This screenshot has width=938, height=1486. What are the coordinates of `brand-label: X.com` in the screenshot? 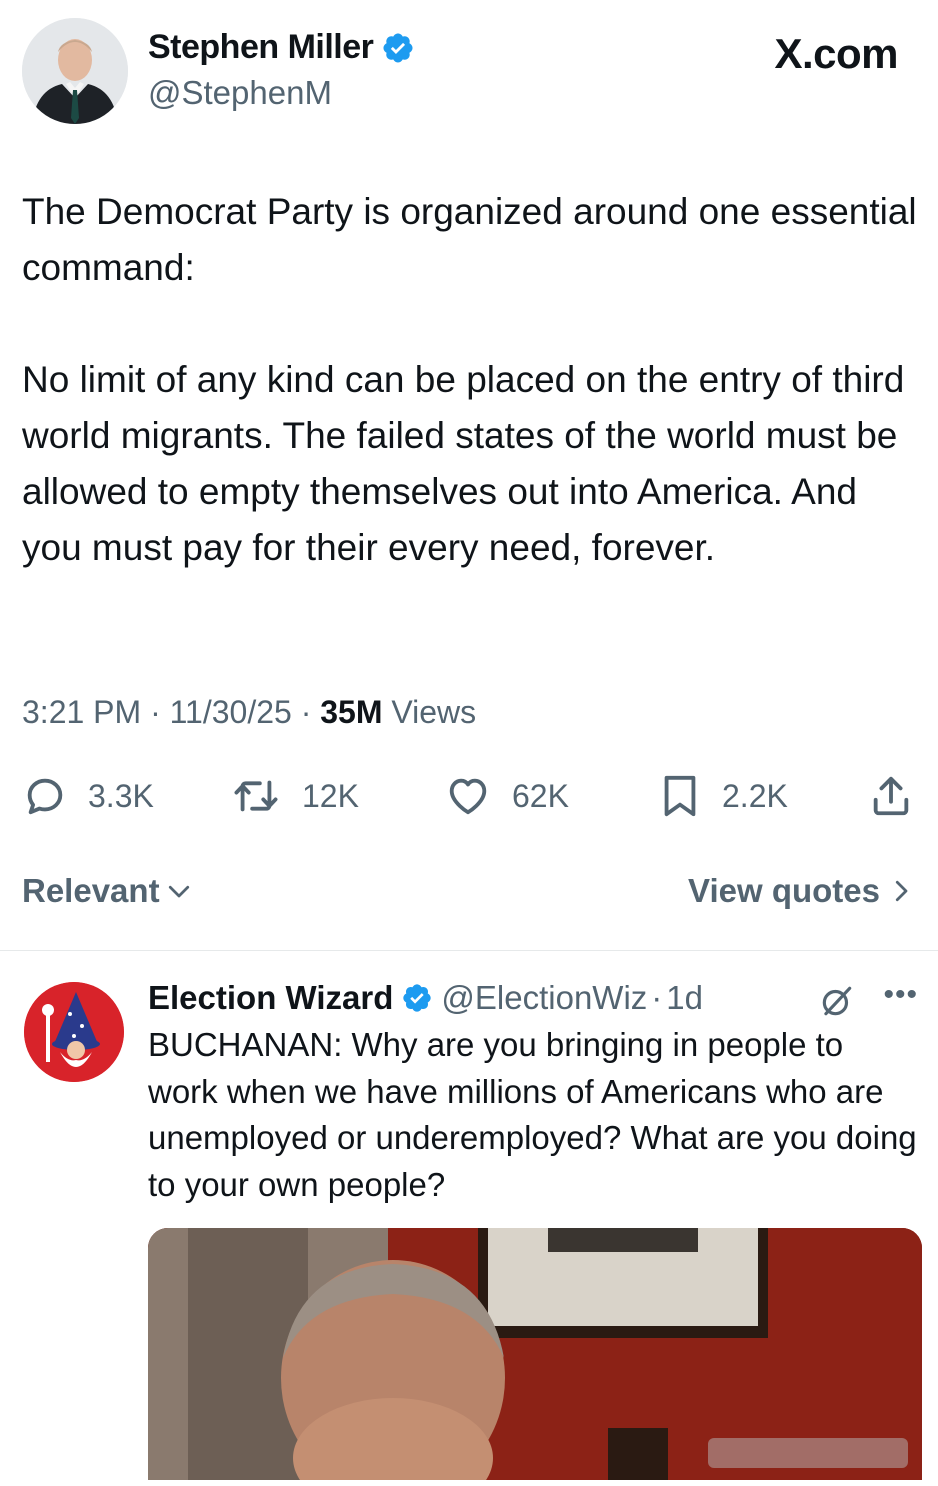 It's located at (836, 53).